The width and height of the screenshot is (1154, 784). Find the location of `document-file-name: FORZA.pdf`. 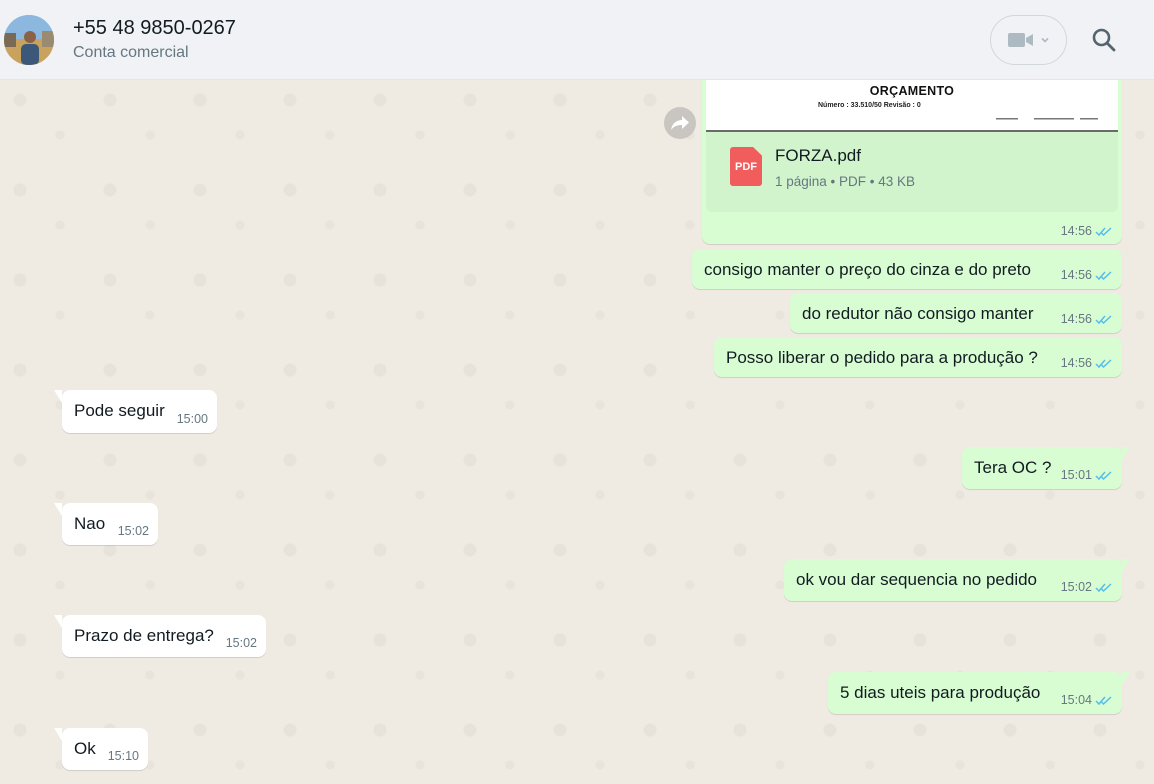

document-file-name: FORZA.pdf is located at coordinates (818, 155).